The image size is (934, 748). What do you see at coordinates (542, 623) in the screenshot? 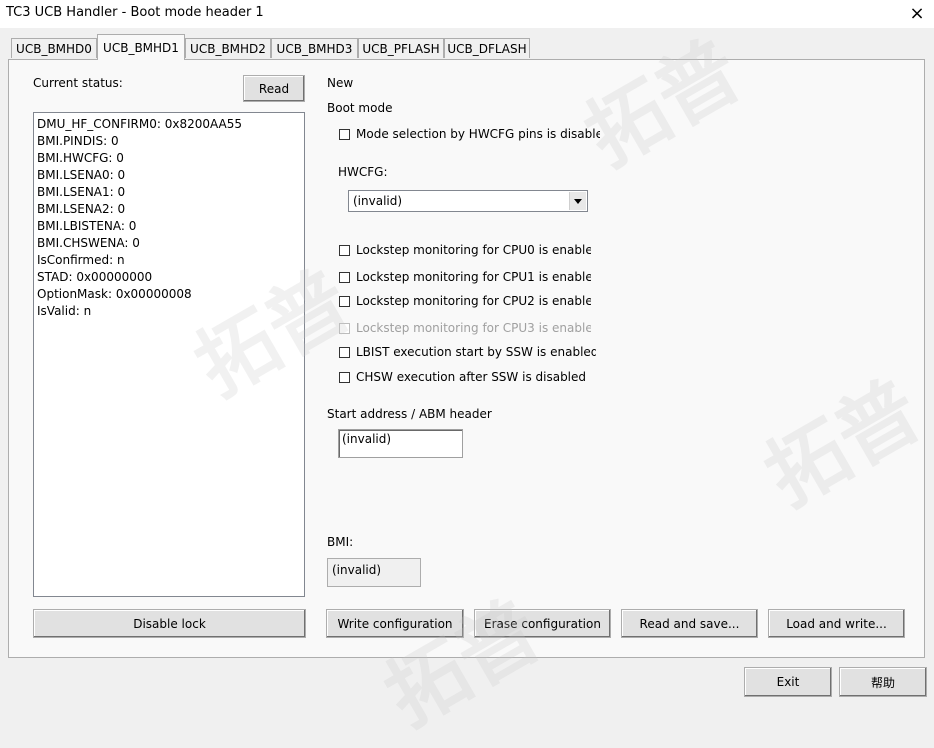
I see `erase-configuration-button: Erase configuration` at bounding box center [542, 623].